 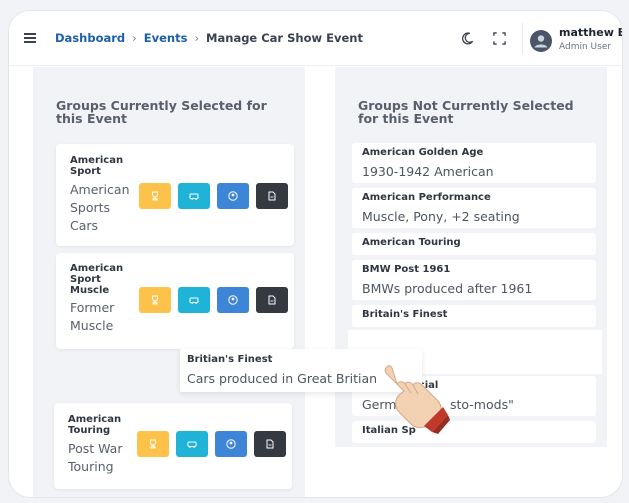 I want to click on breadcrumb-dashboard: Dashboard, so click(x=90, y=38).